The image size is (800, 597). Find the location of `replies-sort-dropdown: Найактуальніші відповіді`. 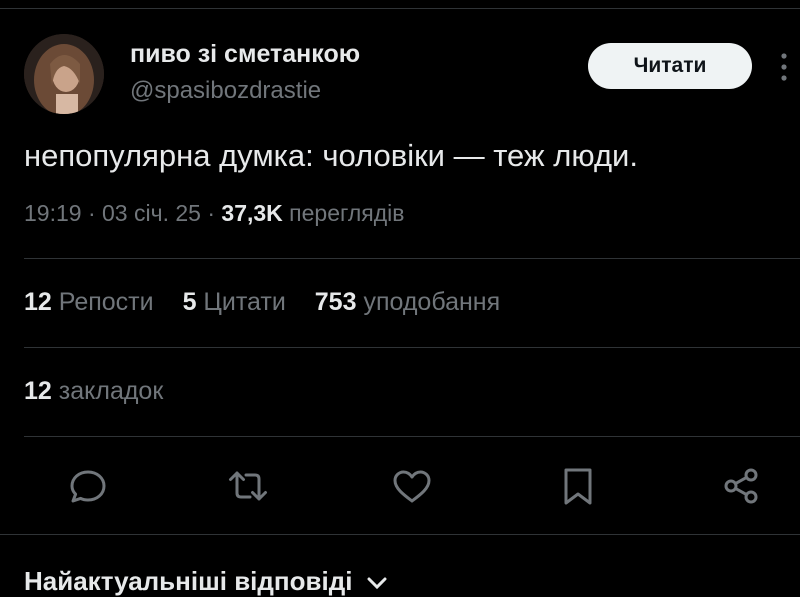

replies-sort-dropdown: Найактуальніші відповіді is located at coordinates (206, 581).